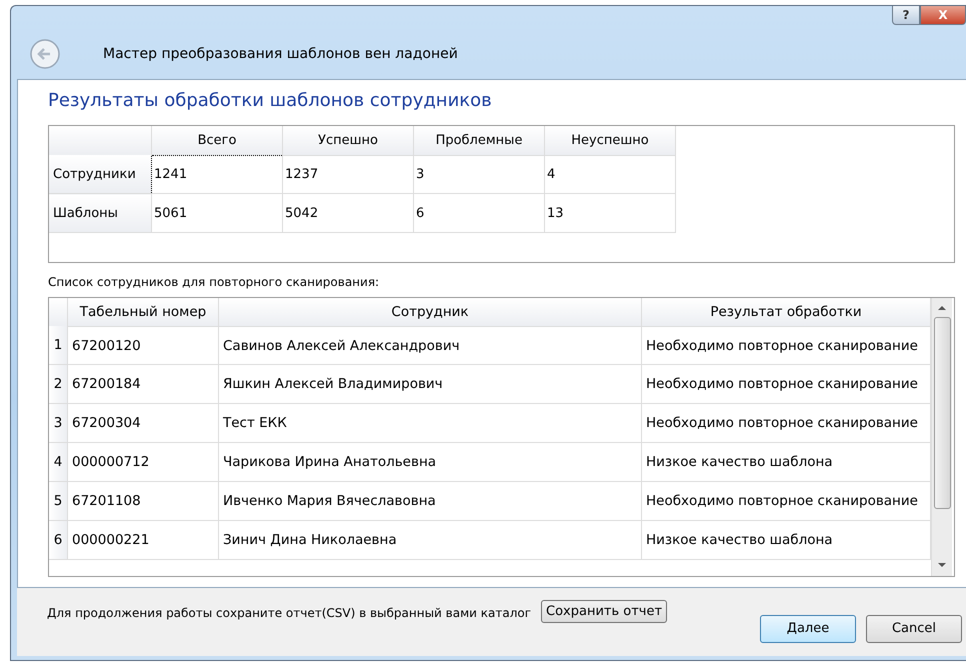 The image size is (966, 666). What do you see at coordinates (58, 540) in the screenshot?
I see `row-number: 6` at bounding box center [58, 540].